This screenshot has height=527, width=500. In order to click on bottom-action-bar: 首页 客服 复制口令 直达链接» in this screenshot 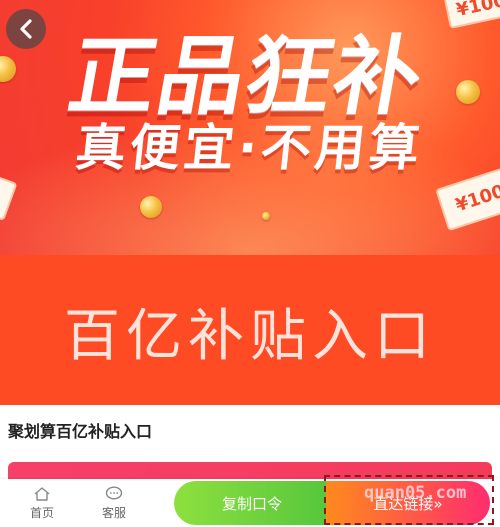, I will do `click(250, 503)`.